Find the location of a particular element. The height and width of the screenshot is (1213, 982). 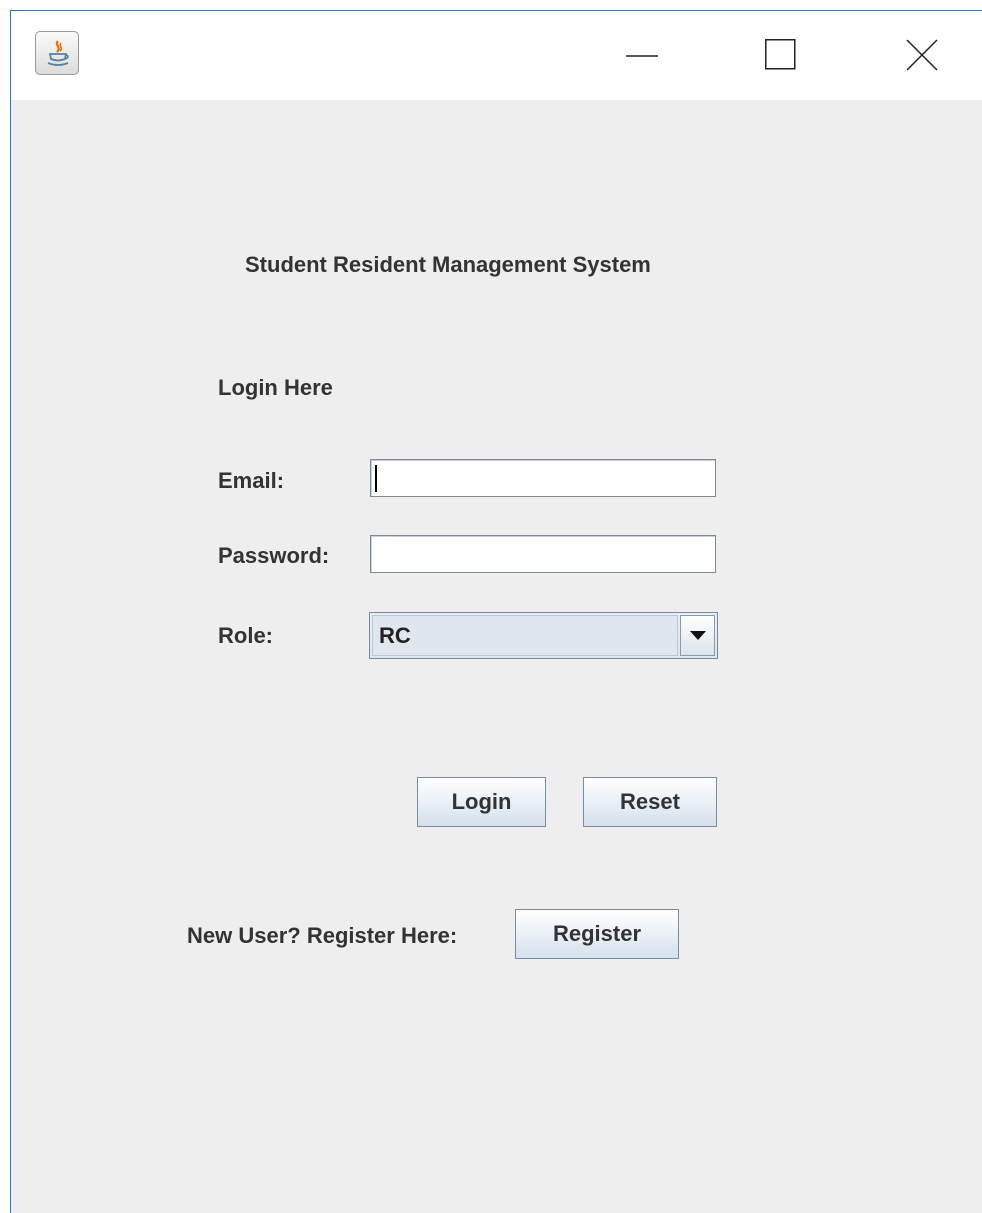

password-label: Password: is located at coordinates (274, 555).